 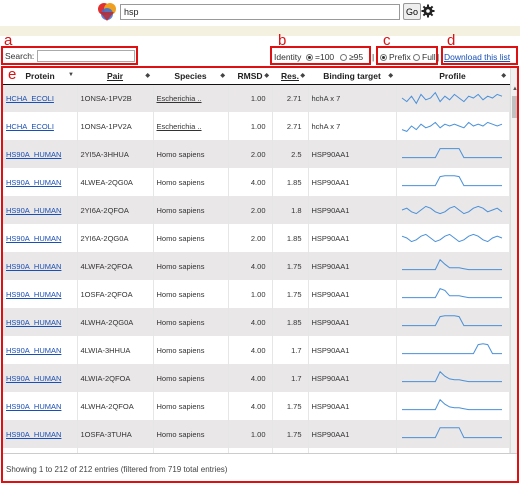 What do you see at coordinates (190, 76) in the screenshot?
I see `col-header-species: Species ◆` at bounding box center [190, 76].